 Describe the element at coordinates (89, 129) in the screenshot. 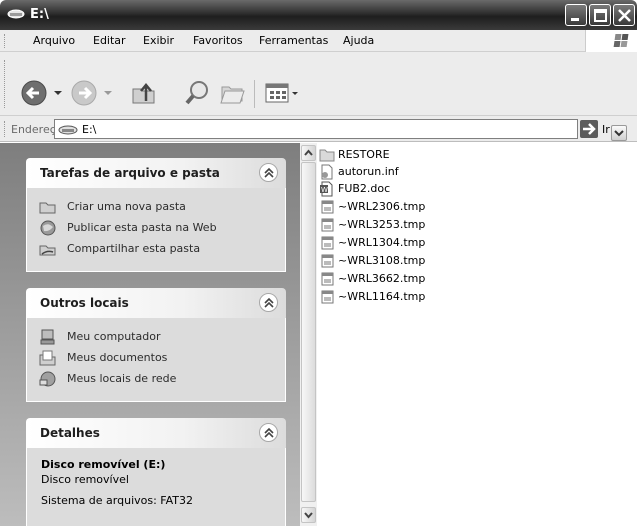

I see `address-value: E:\` at that location.